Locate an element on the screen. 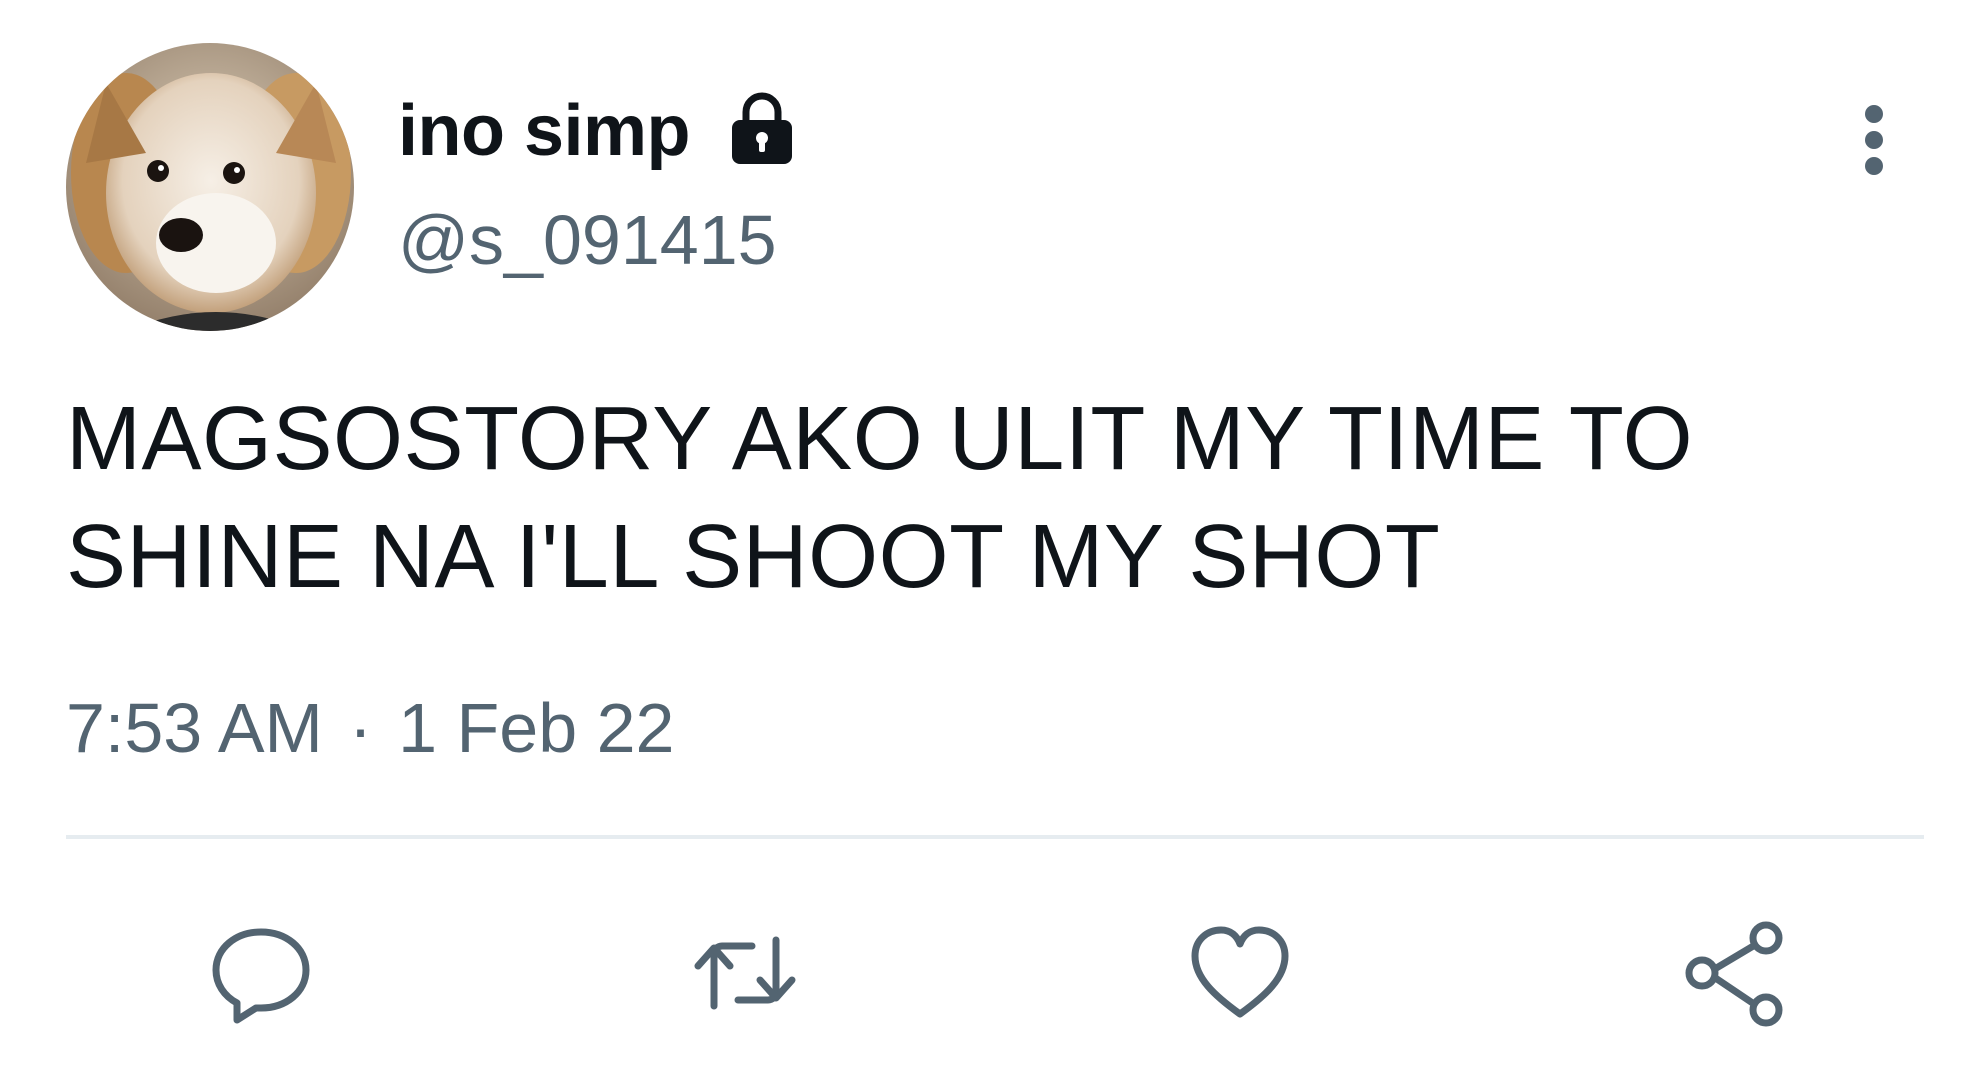 The image size is (1980, 1080). tweet-time: 7:53 AM is located at coordinates (194, 728).